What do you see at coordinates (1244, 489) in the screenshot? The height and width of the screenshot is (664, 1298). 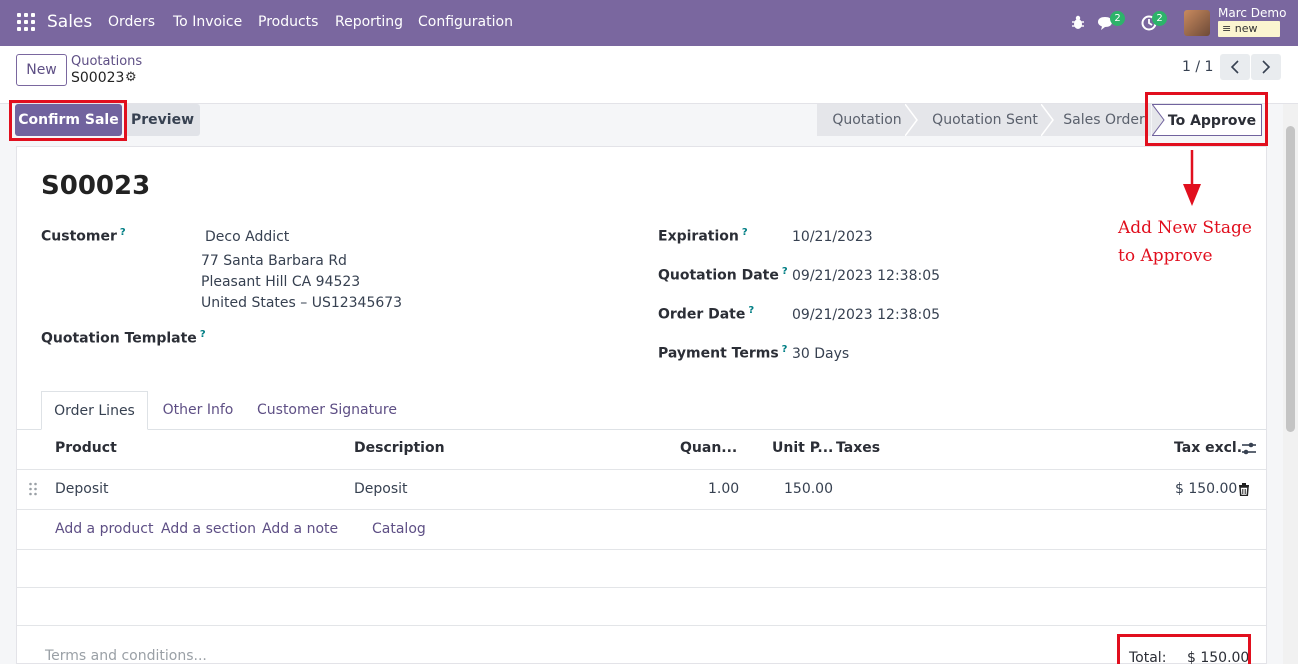 I see `trash-icon` at bounding box center [1244, 489].